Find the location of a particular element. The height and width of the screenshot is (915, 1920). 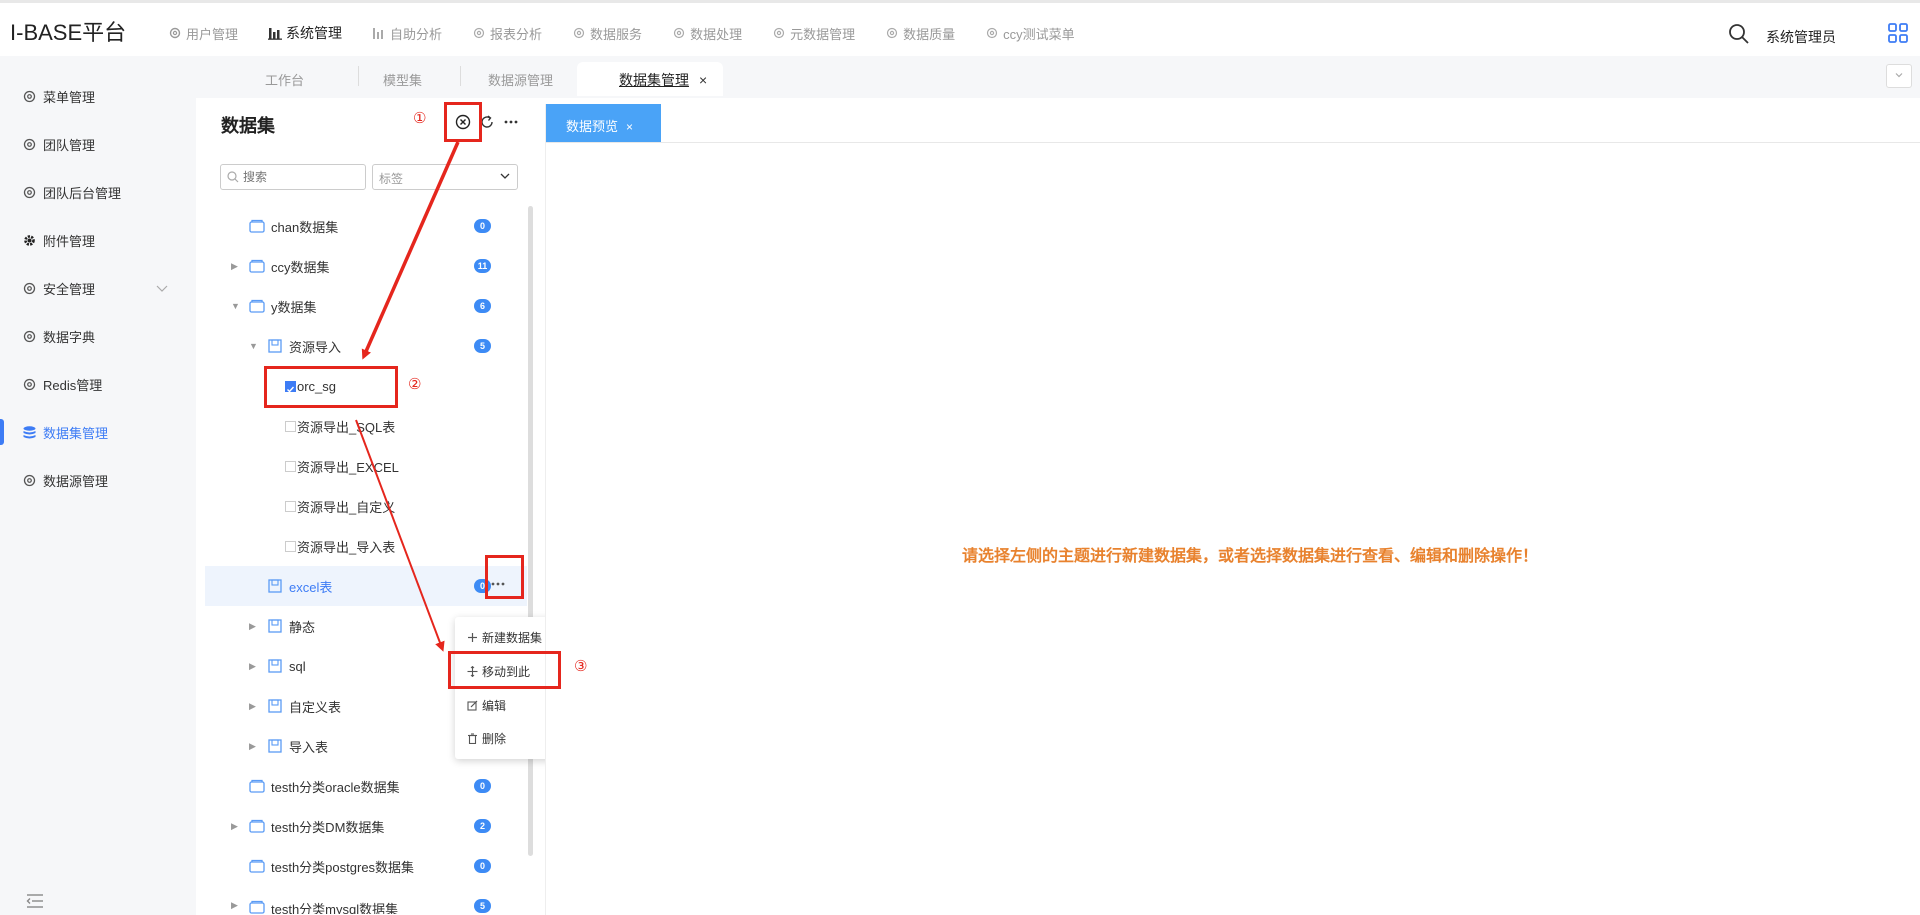

sidebar-item-data-dictionary: 数据字典 is located at coordinates (58, 336).